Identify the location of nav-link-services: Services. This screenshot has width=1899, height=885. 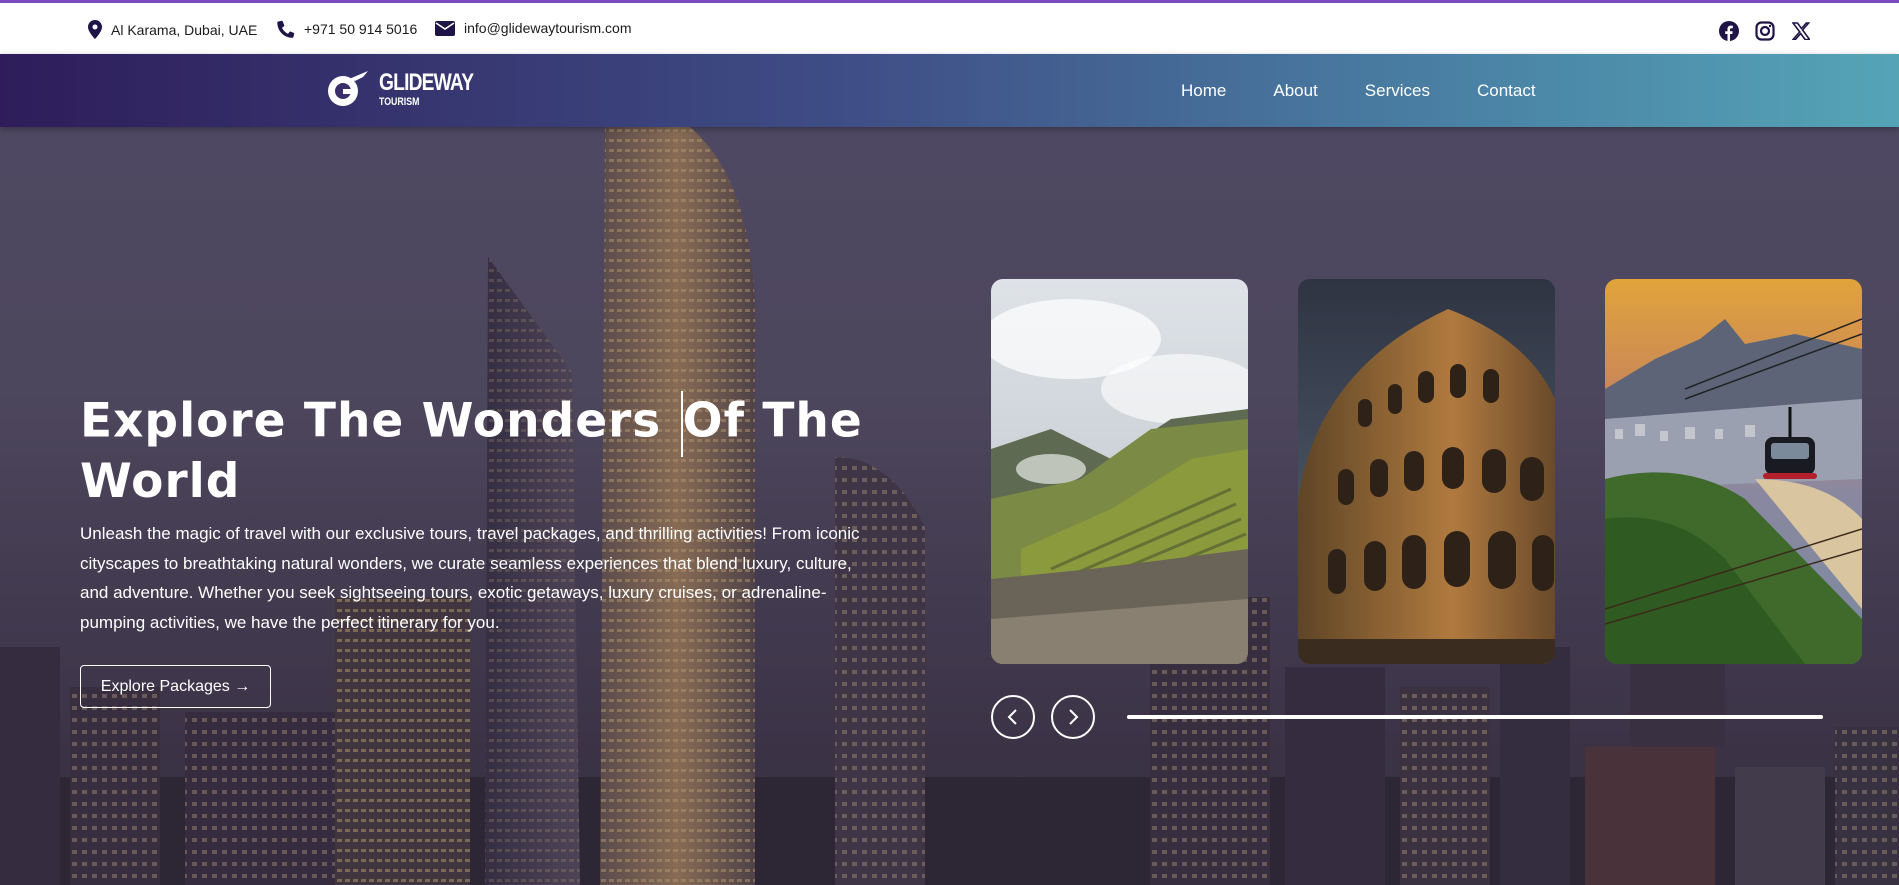
(1397, 91).